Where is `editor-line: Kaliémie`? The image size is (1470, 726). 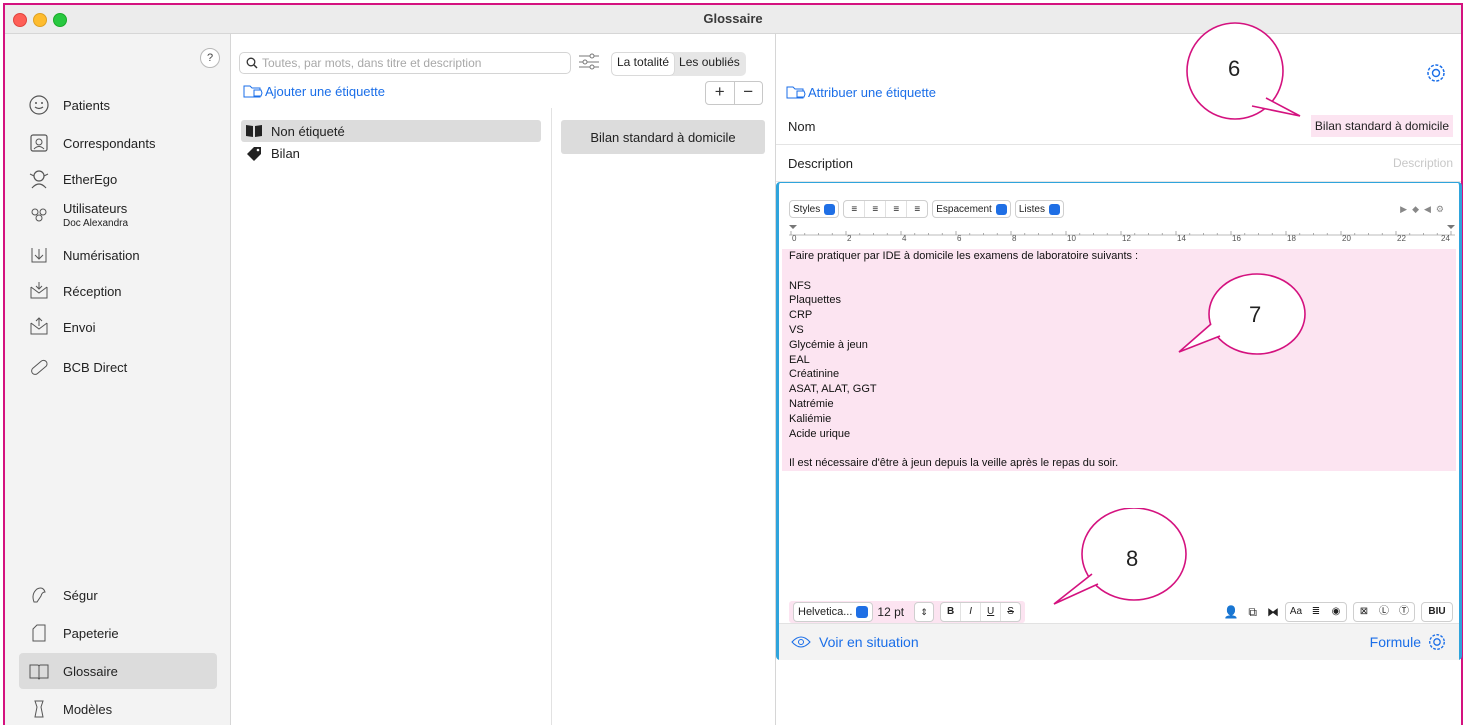
editor-line: Kaliémie is located at coordinates (810, 418).